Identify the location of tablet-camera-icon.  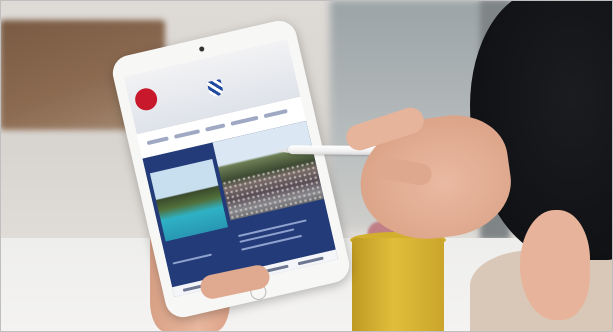
(201, 49).